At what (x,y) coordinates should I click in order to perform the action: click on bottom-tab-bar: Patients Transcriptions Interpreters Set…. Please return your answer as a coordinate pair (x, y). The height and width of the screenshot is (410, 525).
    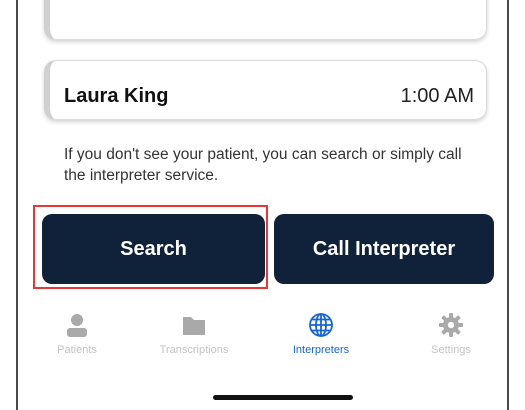
    Looking at the image, I should click on (262, 338).